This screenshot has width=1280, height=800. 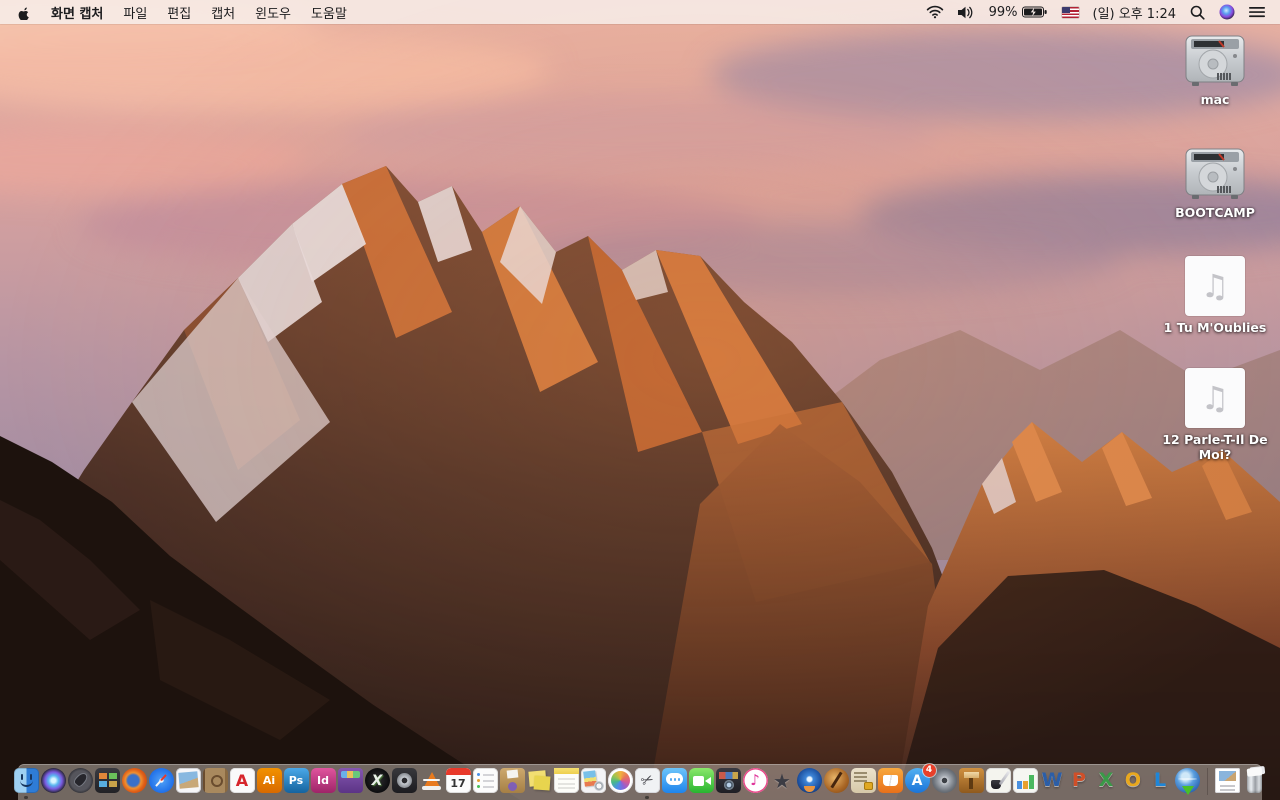 What do you see at coordinates (1134, 12) in the screenshot?
I see `menu-clock: (일) 오후 1:24` at bounding box center [1134, 12].